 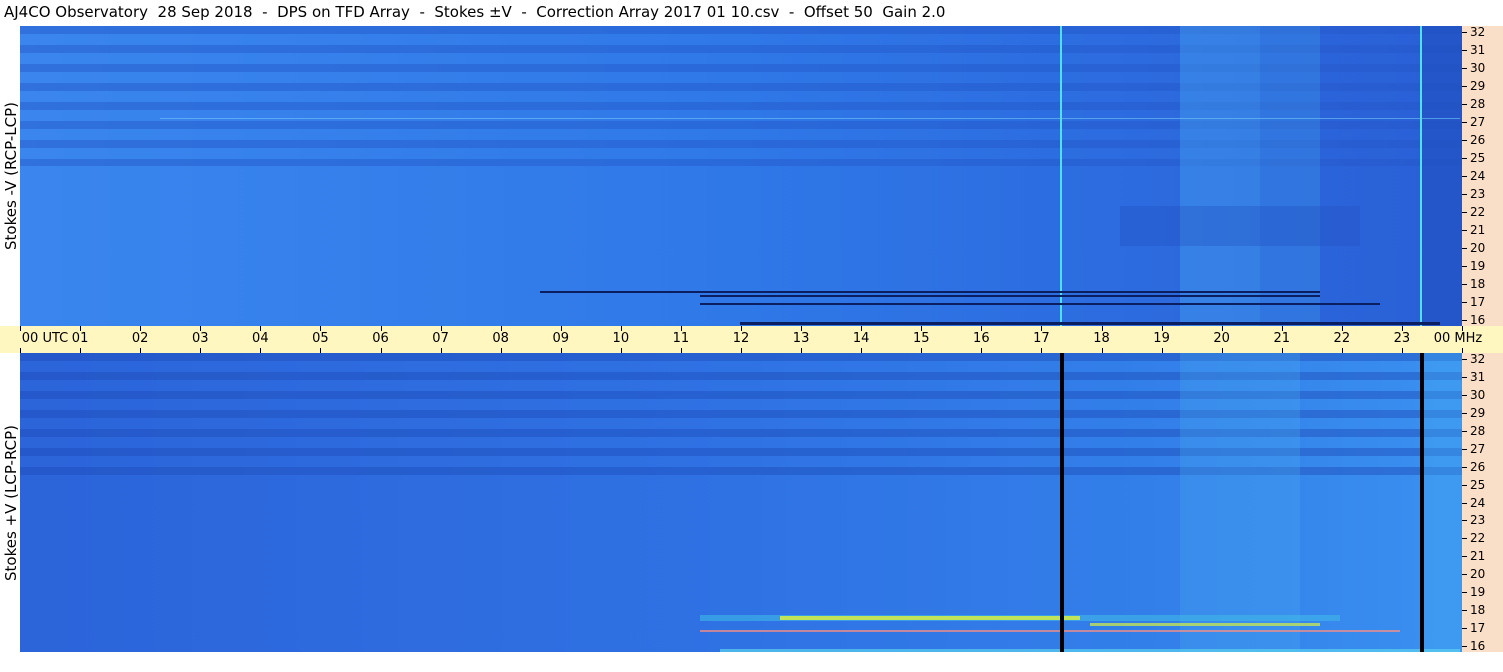 What do you see at coordinates (741, 338) in the screenshot?
I see `time-axis-label: 12` at bounding box center [741, 338].